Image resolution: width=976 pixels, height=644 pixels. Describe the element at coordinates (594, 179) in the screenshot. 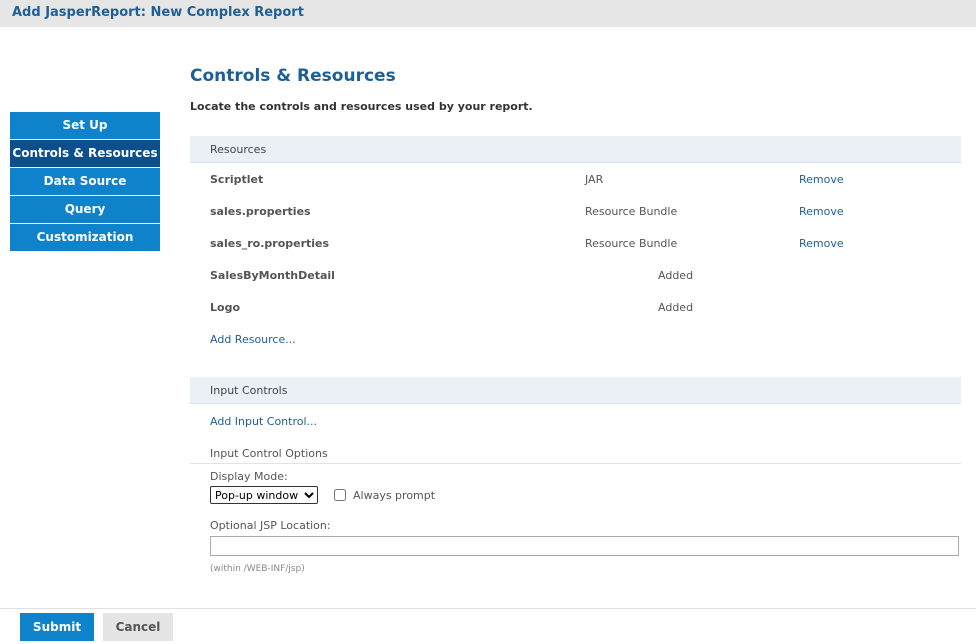

I see `resource-type: JAR` at that location.